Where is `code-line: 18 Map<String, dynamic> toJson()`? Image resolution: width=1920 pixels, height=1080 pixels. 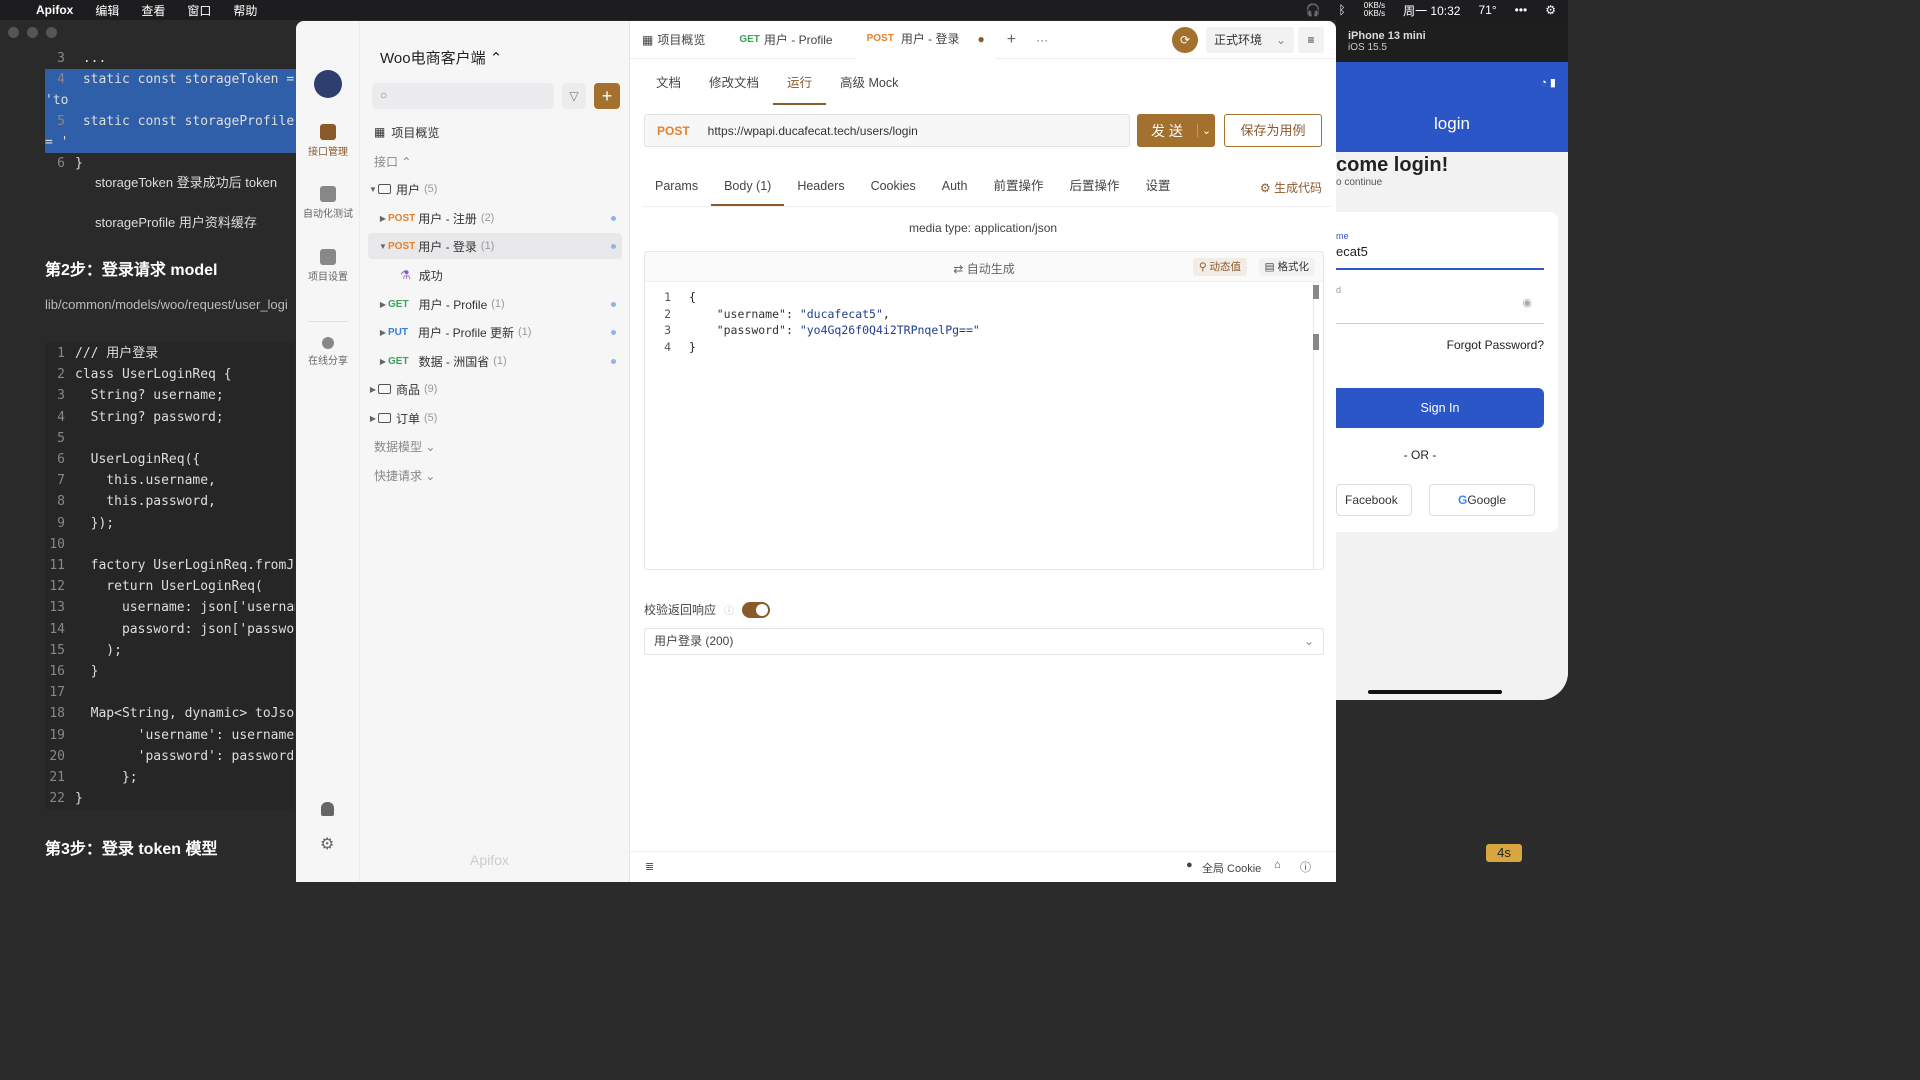 code-line: 18 Map<String, dynamic> toJson() is located at coordinates (172, 714).